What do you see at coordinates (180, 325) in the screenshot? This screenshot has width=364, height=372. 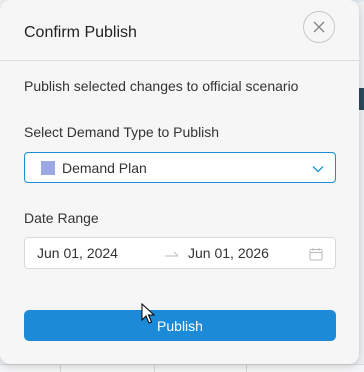 I see `publish-button: Publish` at bounding box center [180, 325].